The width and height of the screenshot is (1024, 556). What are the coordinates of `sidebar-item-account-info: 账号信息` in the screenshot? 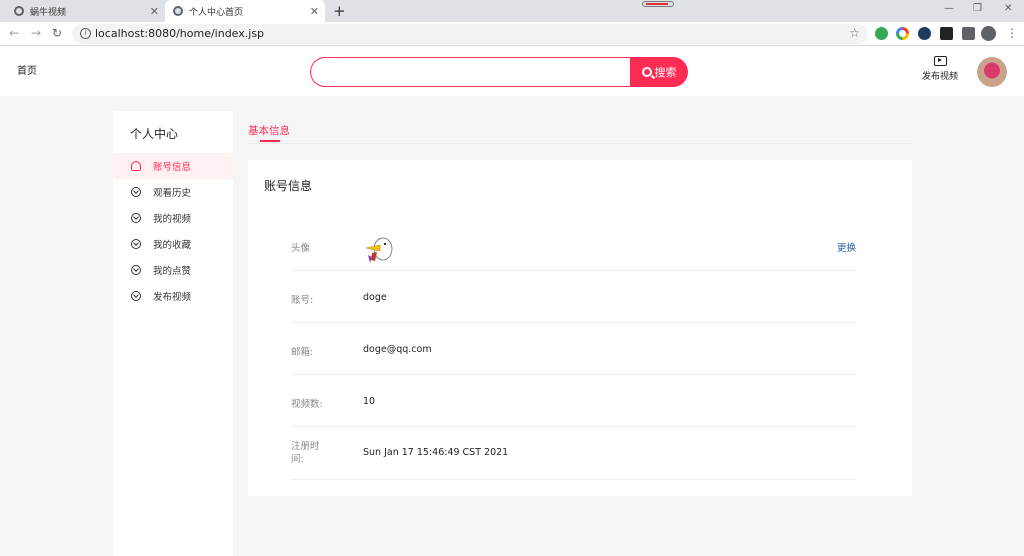 It's located at (173, 166).